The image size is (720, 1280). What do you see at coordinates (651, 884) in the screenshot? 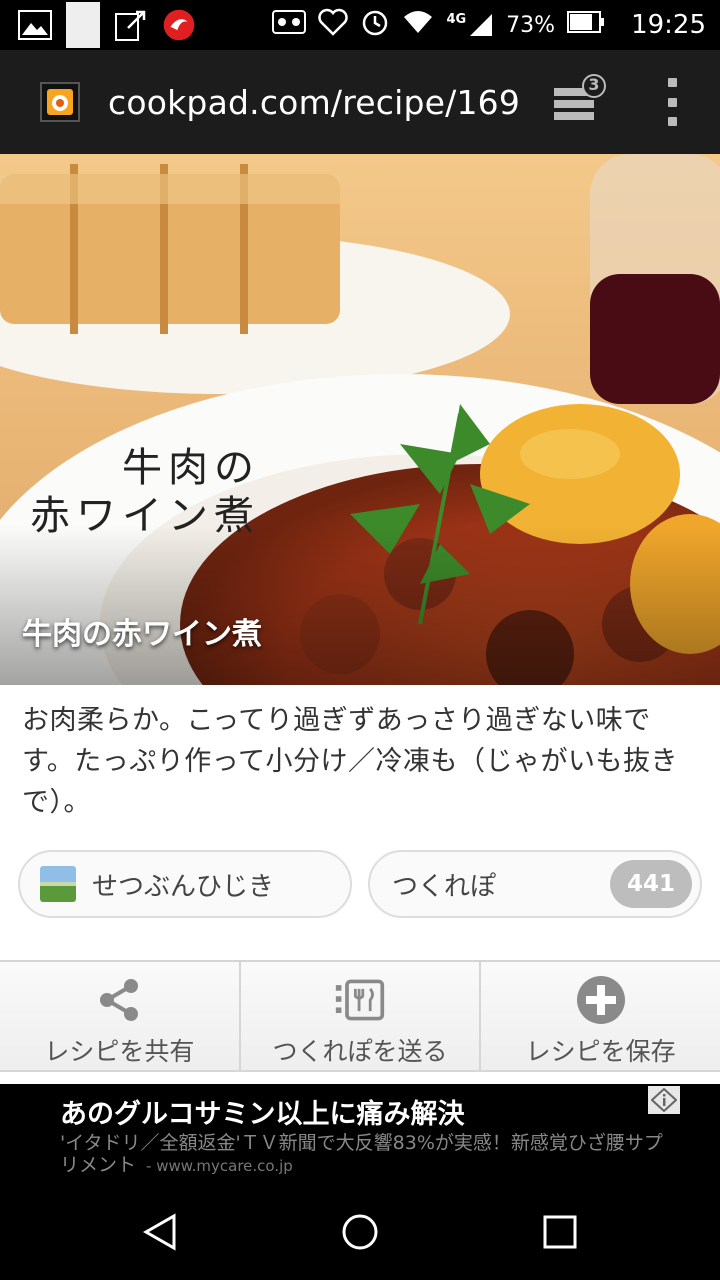
I see `tsukurepo-count-badge: 441` at bounding box center [651, 884].